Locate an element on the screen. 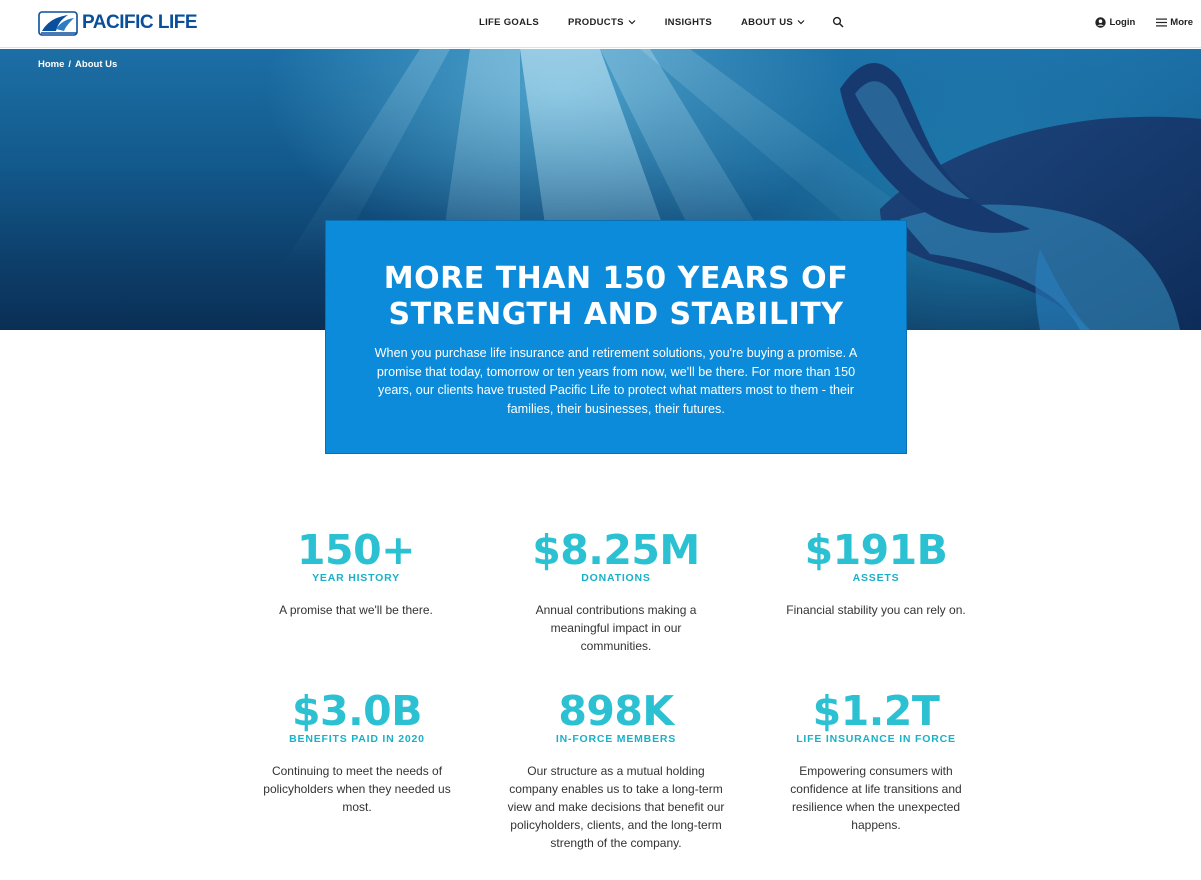 The height and width of the screenshot is (880, 1201). more-menu-button: More is located at coordinates (1174, 22).